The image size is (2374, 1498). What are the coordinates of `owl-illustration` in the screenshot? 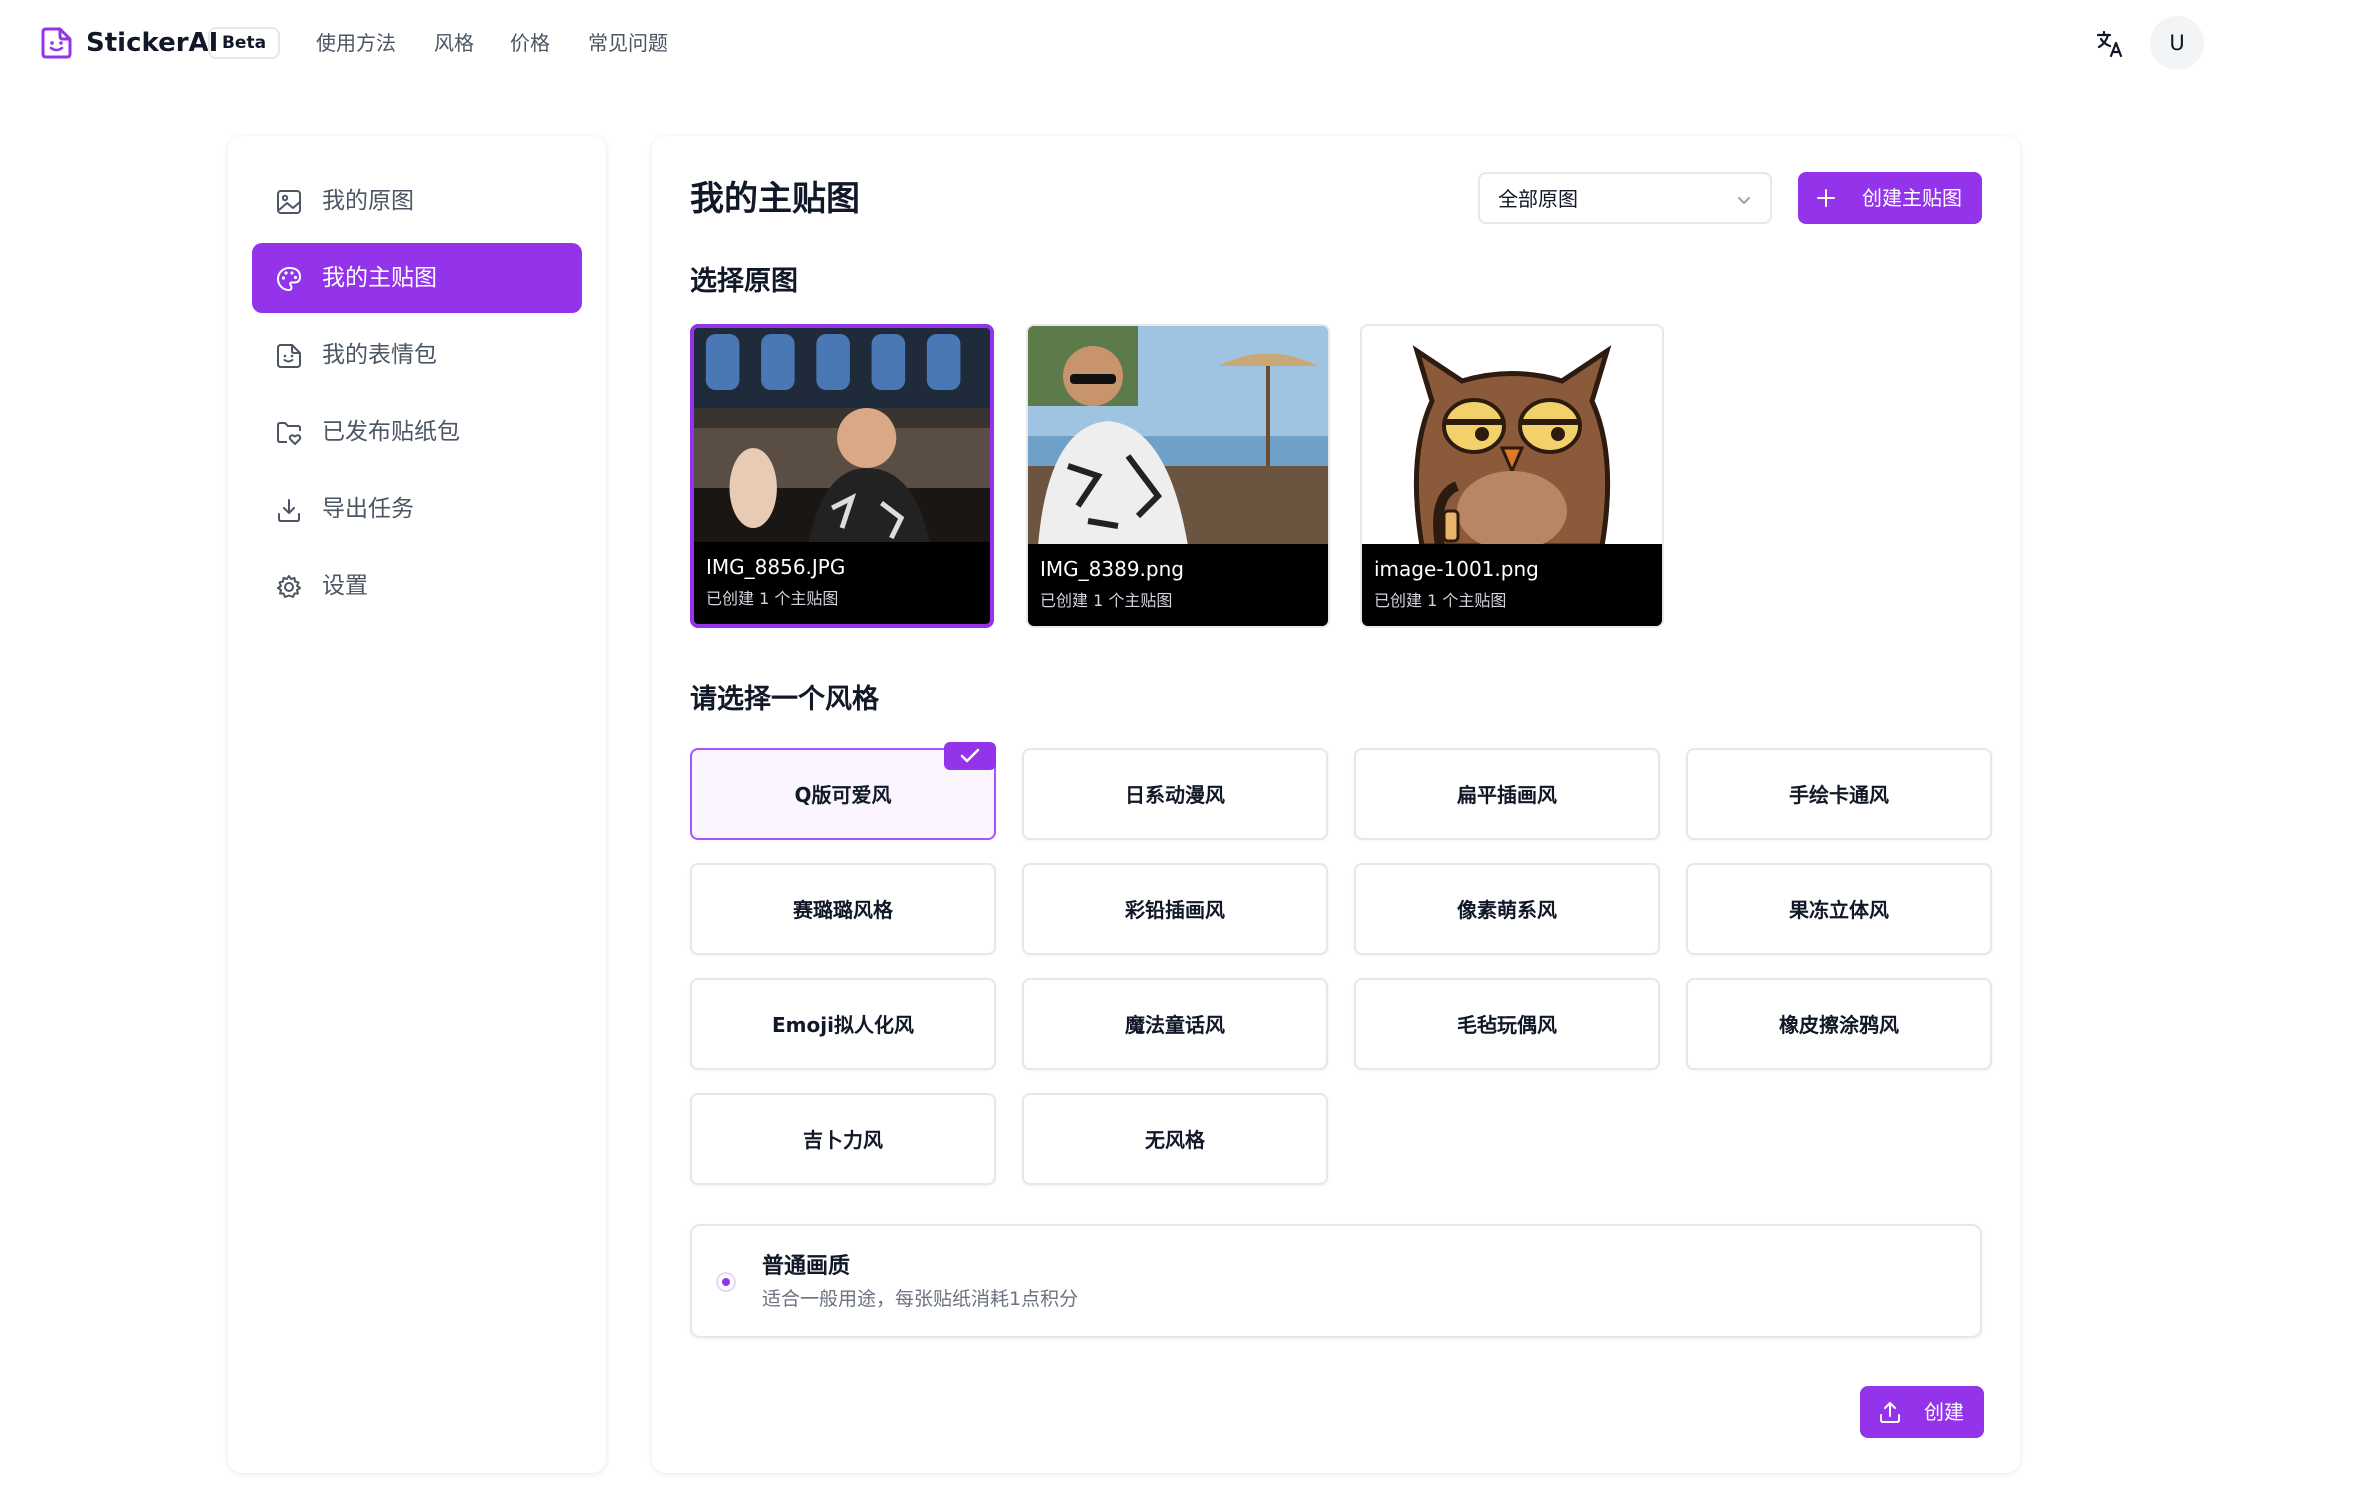 It's located at (1512, 436).